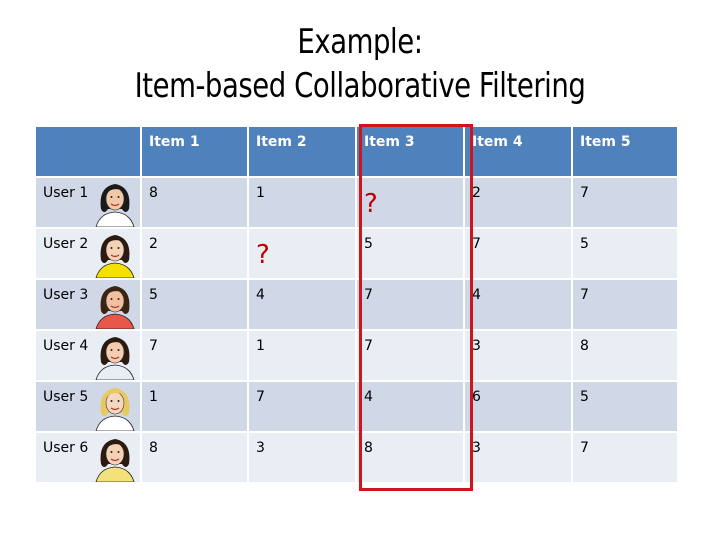 Image resolution: width=720 pixels, height=540 pixels. Describe the element at coordinates (194, 151) in the screenshot. I see `header-item-1: Item 1` at that location.